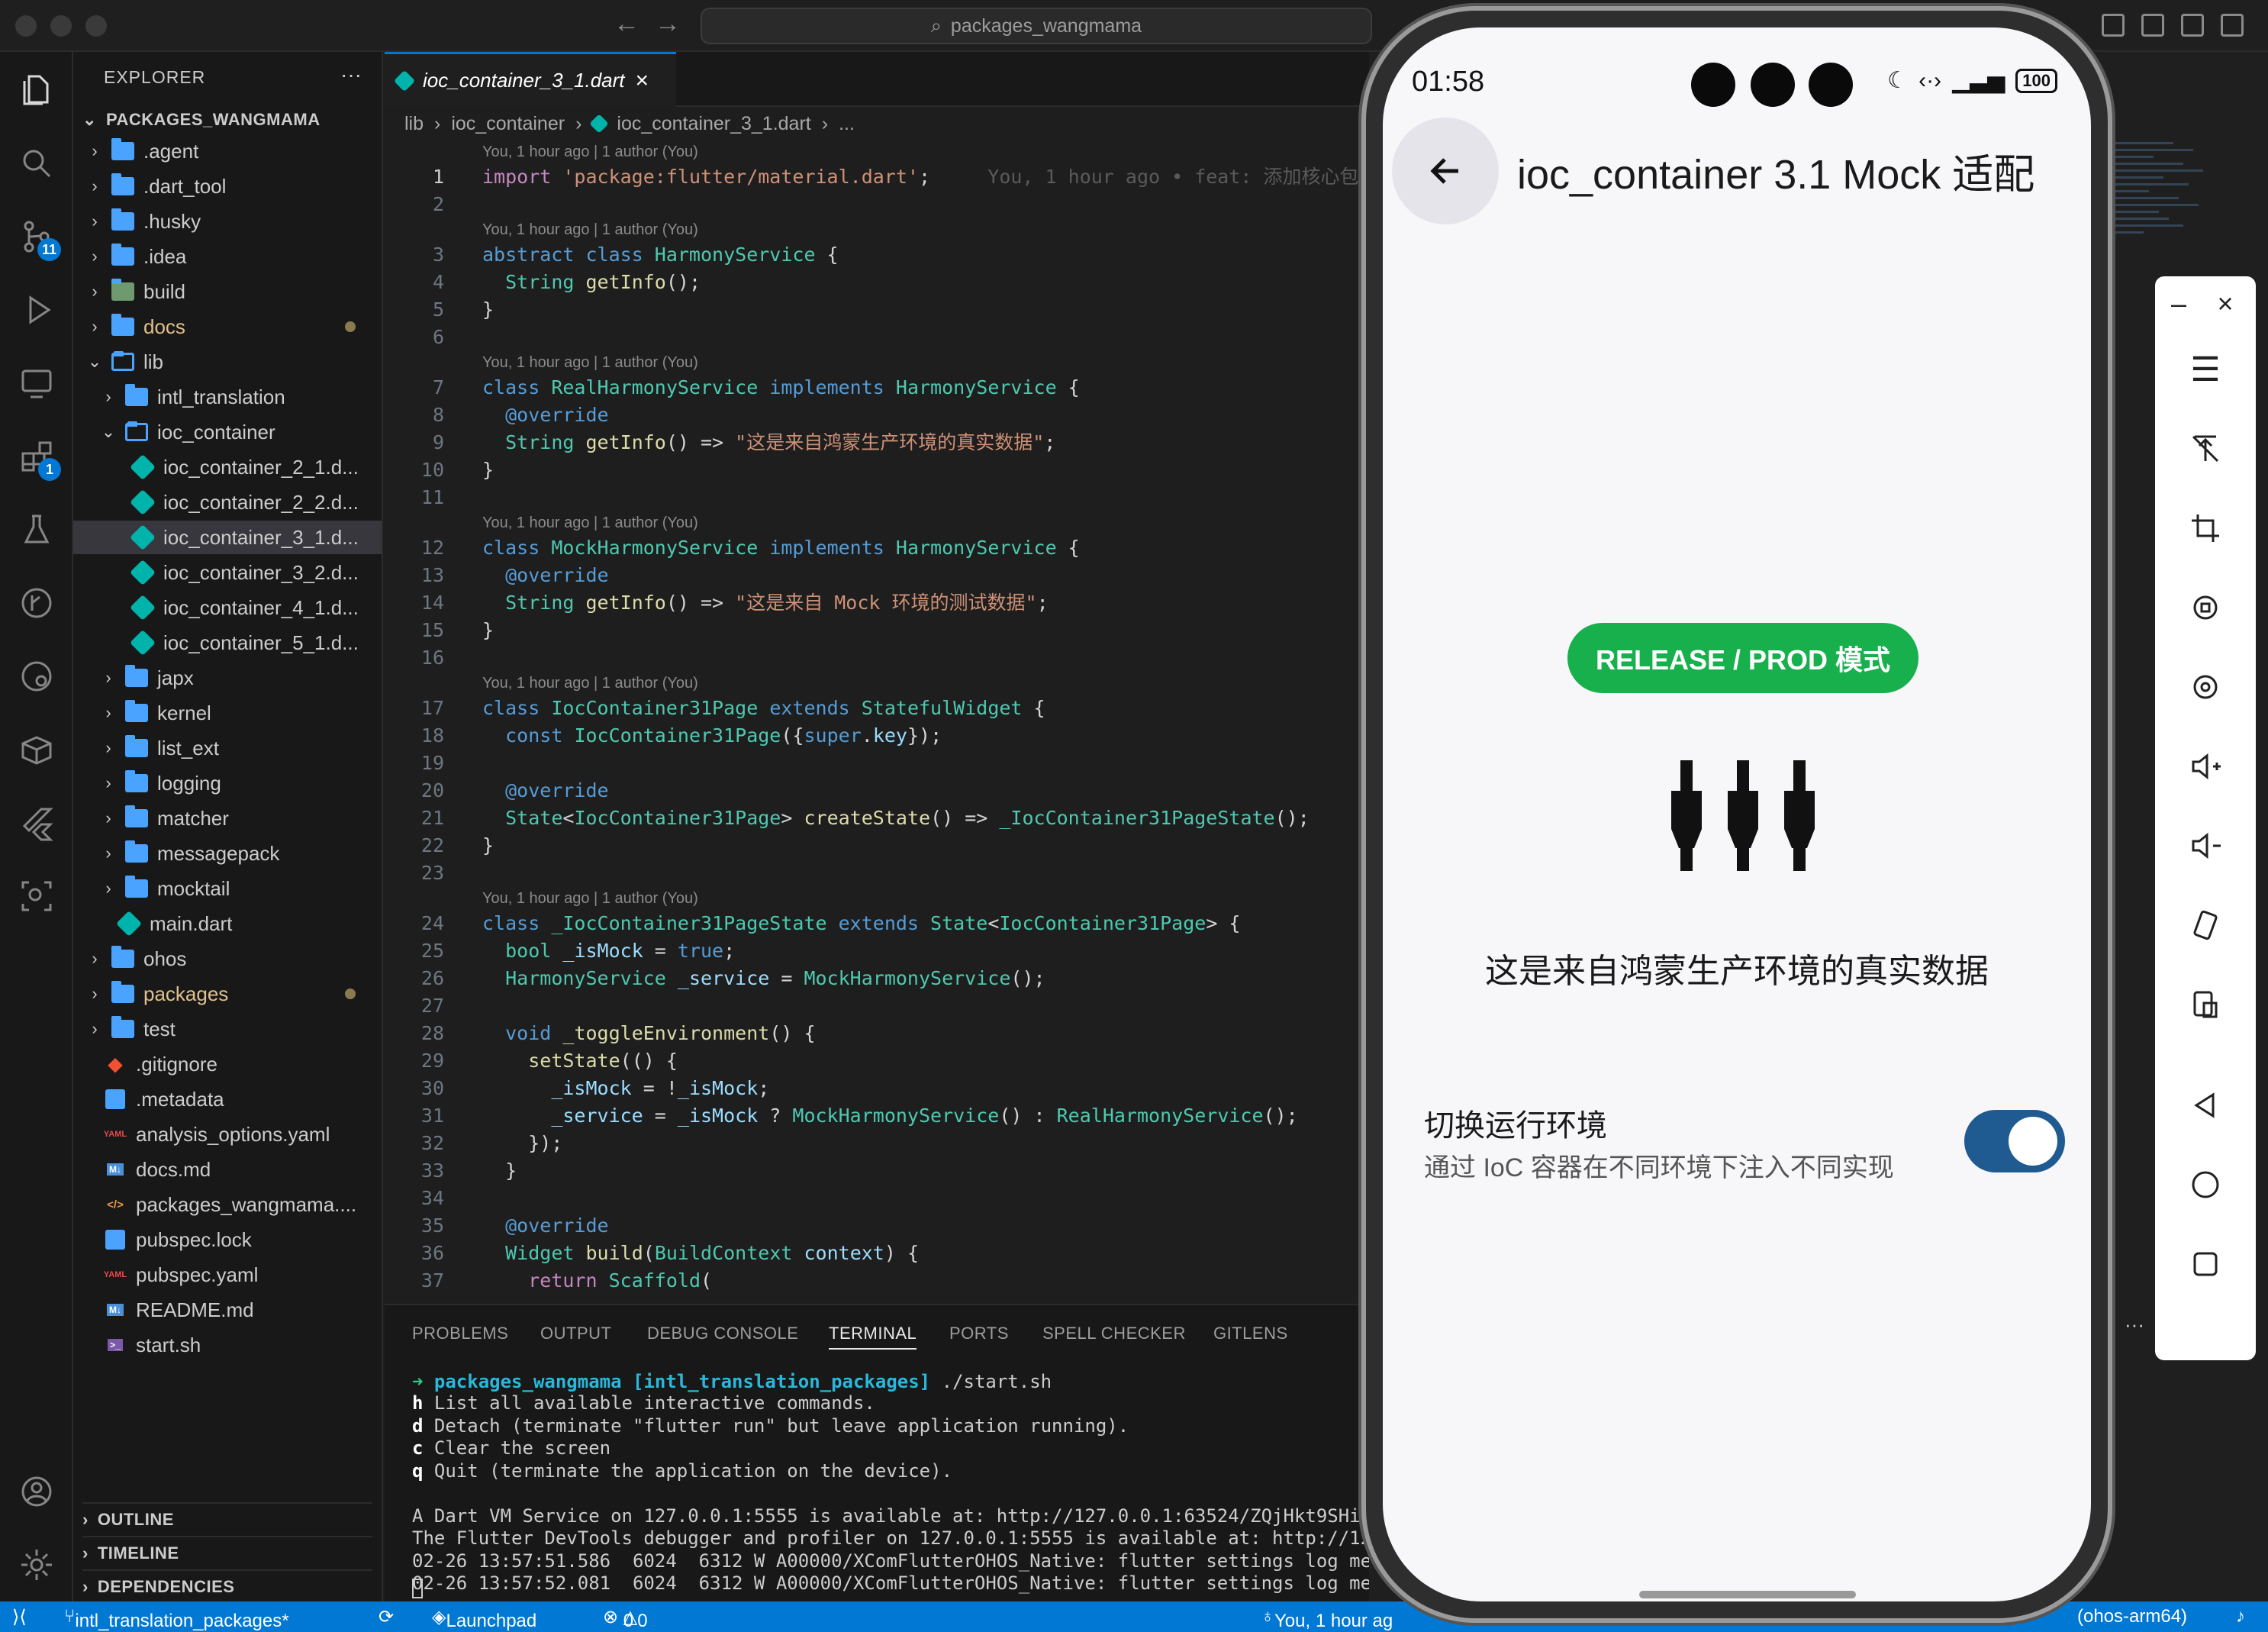  I want to click on tree-folder: › .husky, so click(227, 221).